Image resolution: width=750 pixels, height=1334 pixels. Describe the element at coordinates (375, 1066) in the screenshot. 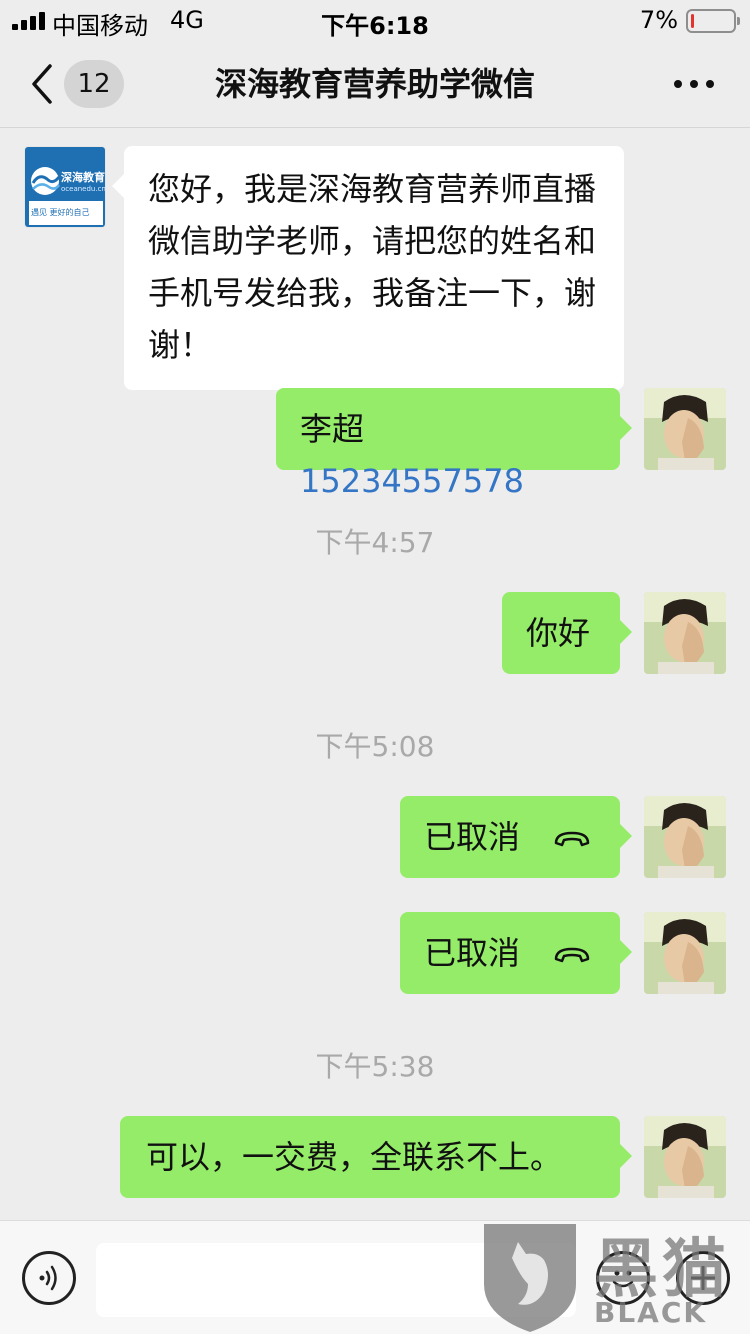

I see `message-timestamp: 下午5:38` at that location.